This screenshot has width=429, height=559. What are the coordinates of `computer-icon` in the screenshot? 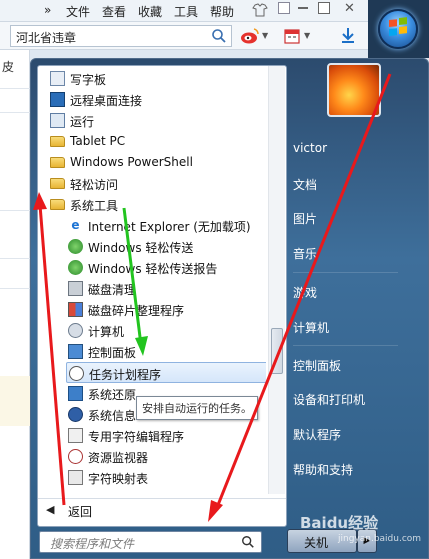 It's located at (75, 330).